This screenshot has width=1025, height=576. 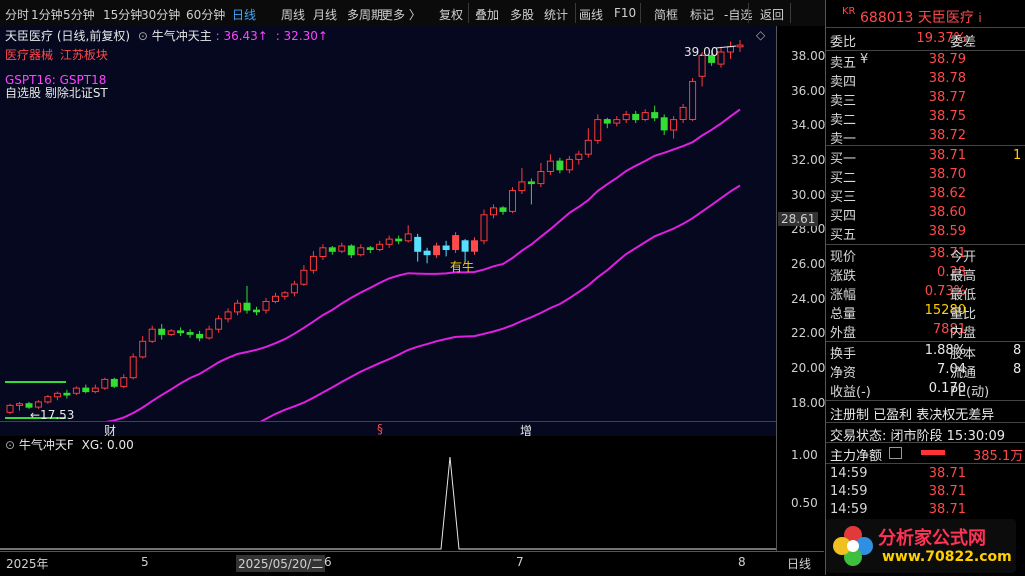 I want to click on bid-volume: 1, so click(x=1017, y=155).